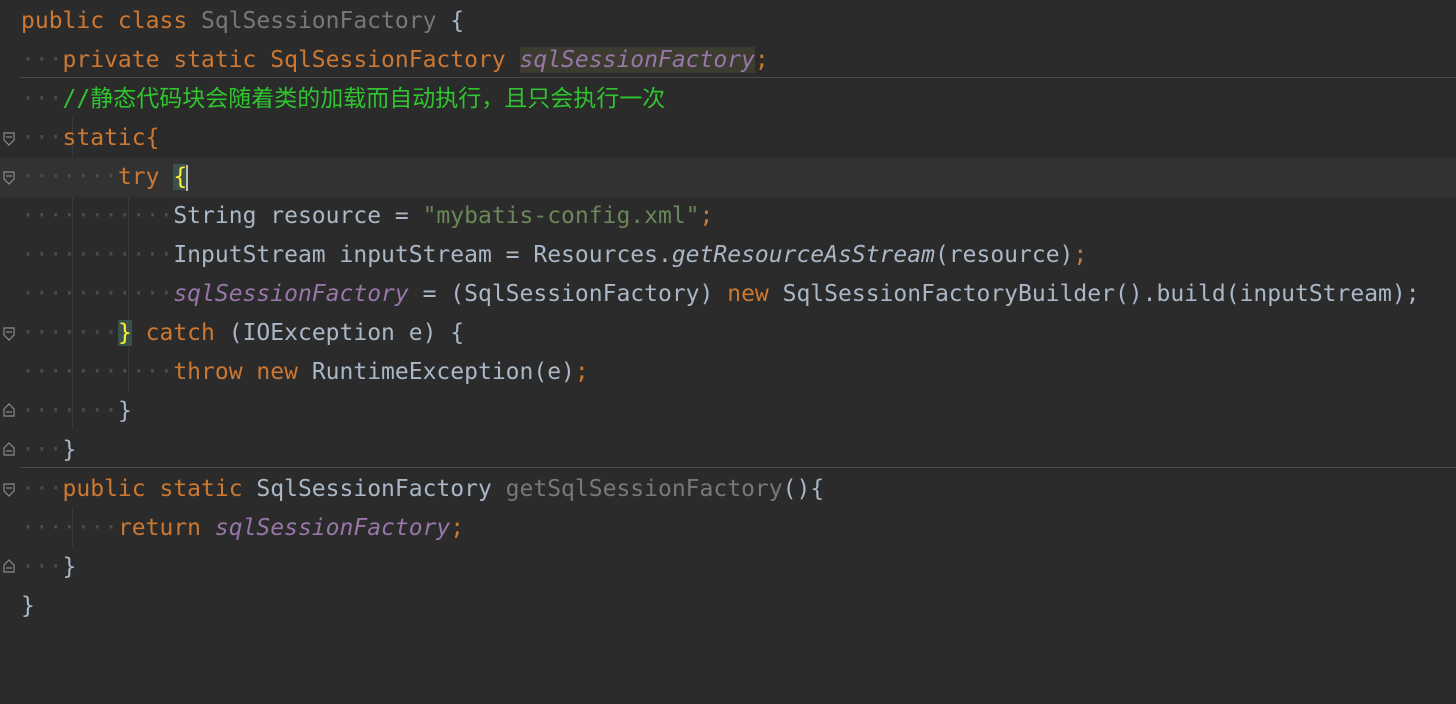 This screenshot has width=1456, height=704. What do you see at coordinates (644, 489) in the screenshot?
I see `method-name: getSqlSessionFactory` at bounding box center [644, 489].